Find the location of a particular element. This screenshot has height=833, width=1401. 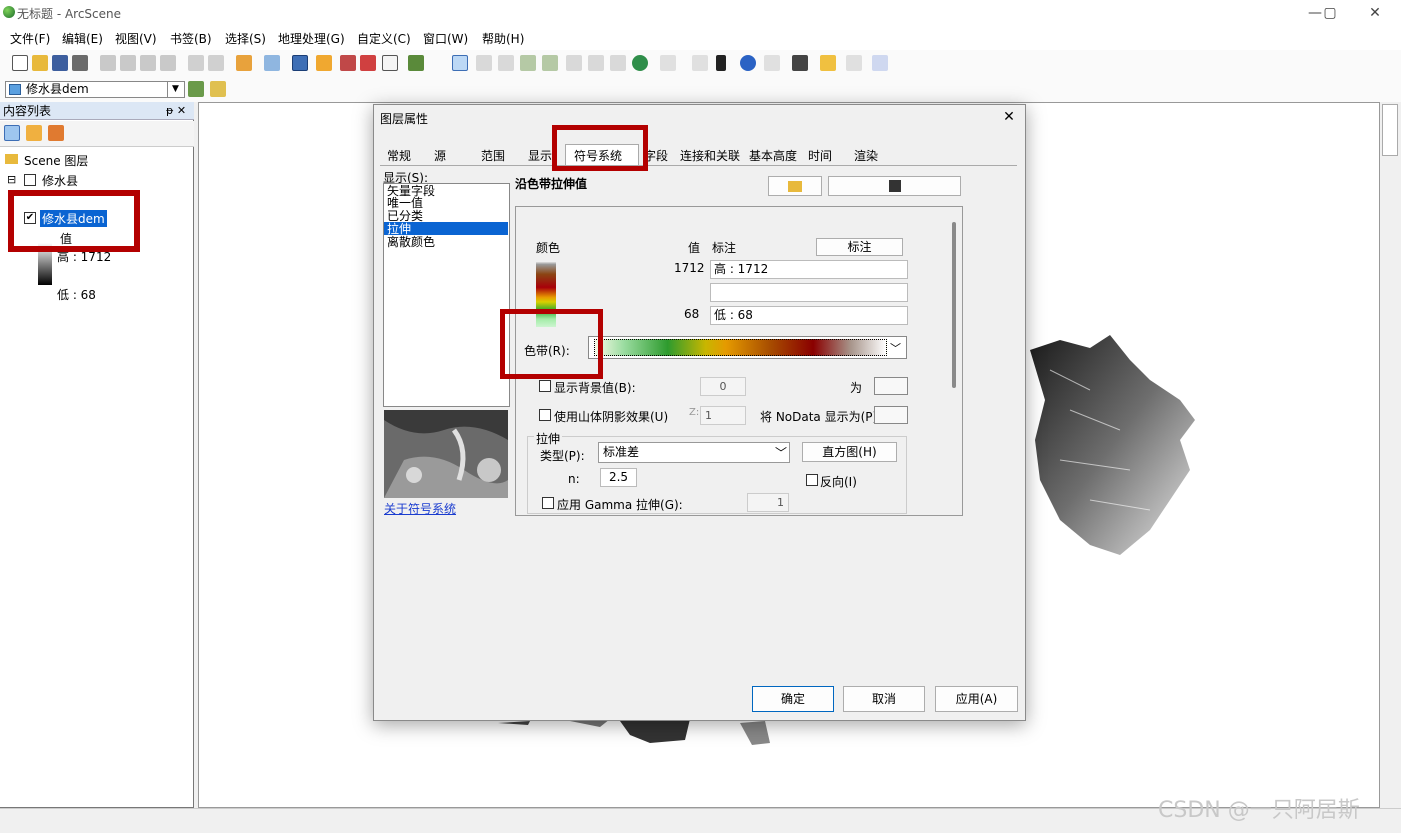

close-window-button: ✕ is located at coordinates (1375, 13).